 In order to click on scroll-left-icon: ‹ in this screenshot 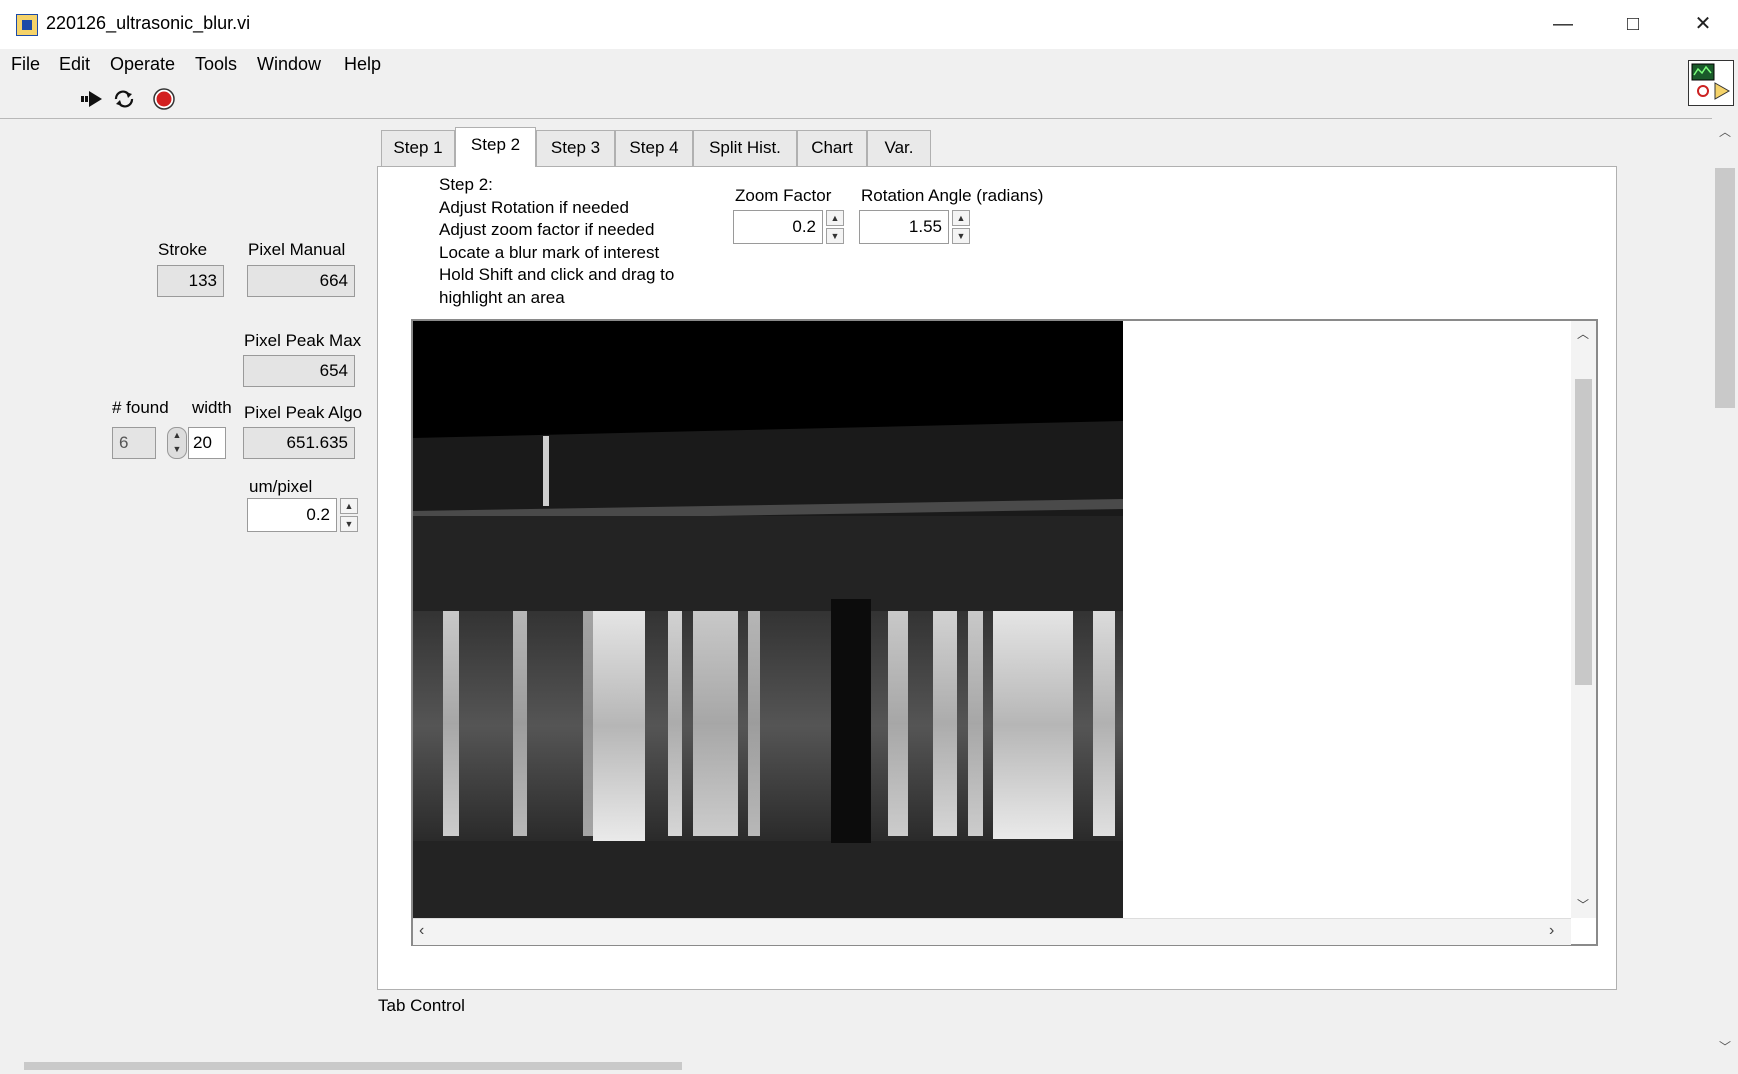, I will do `click(421, 931)`.